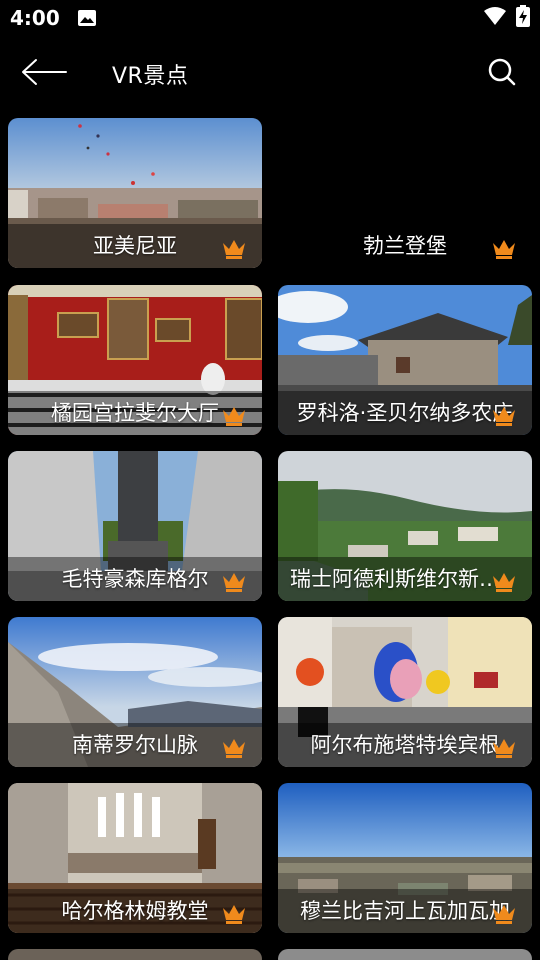 Image resolution: width=540 pixels, height=960 pixels. I want to click on spot-card: 穆兰比吉河上瓦加瓦加, so click(405, 858).